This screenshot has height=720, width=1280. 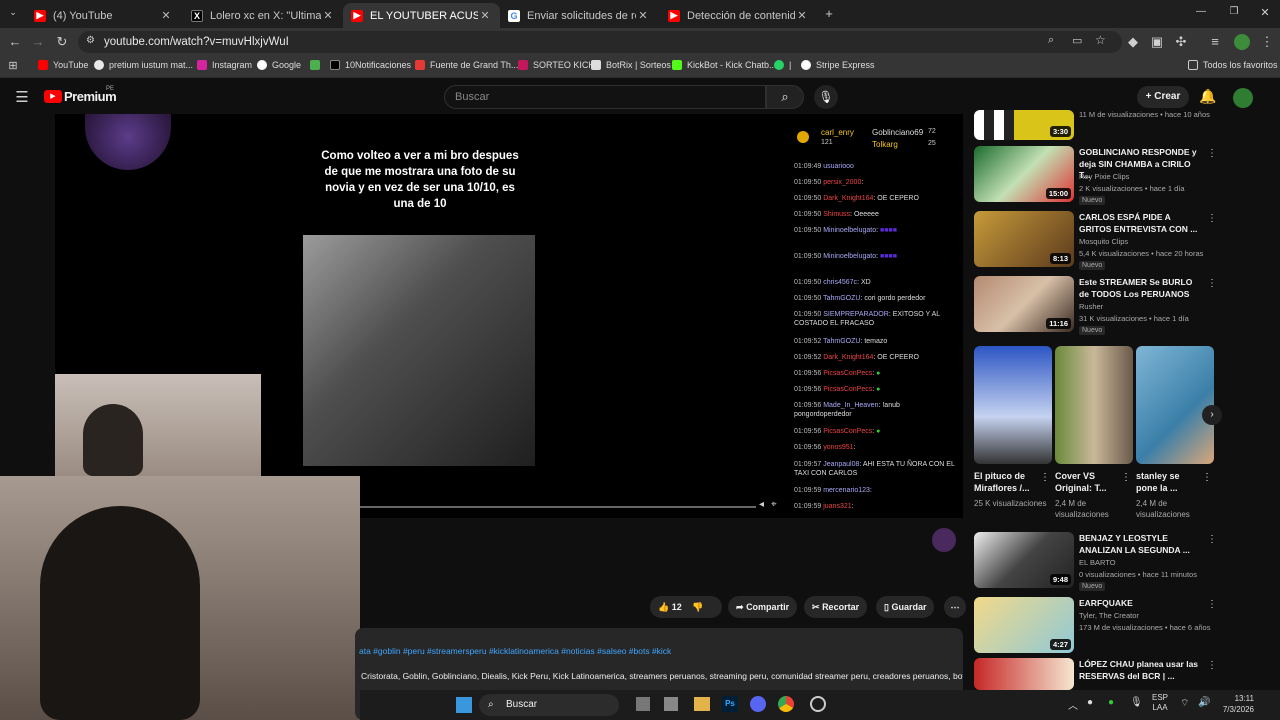 I want to click on create-button: + Crear, so click(x=1163, y=97).